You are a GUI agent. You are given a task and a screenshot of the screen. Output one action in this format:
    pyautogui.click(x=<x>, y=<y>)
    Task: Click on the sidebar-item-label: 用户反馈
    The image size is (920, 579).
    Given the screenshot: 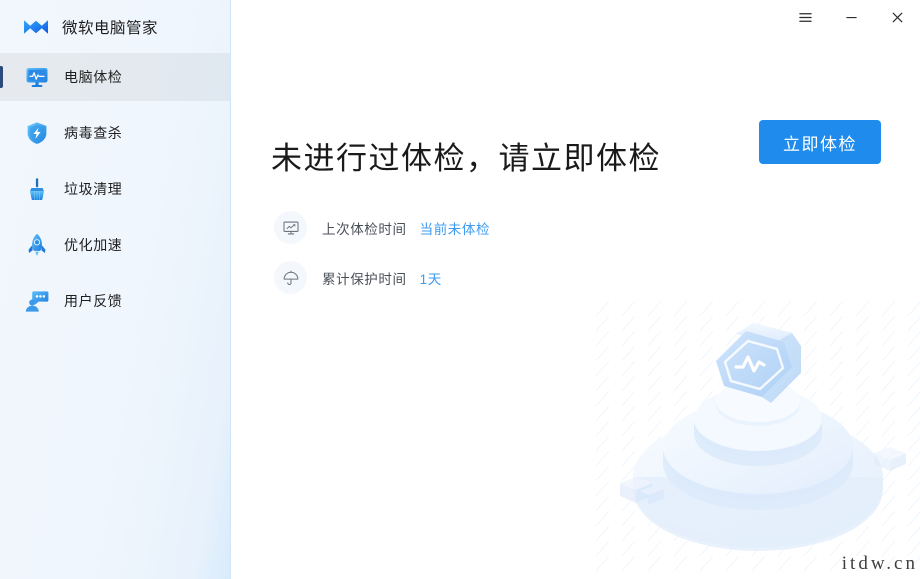 What is the action you would take?
    pyautogui.click(x=93, y=301)
    